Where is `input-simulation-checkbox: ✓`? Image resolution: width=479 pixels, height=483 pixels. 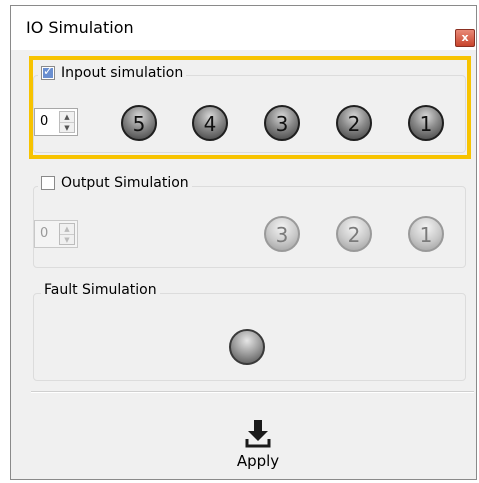 input-simulation-checkbox: ✓ is located at coordinates (48, 72).